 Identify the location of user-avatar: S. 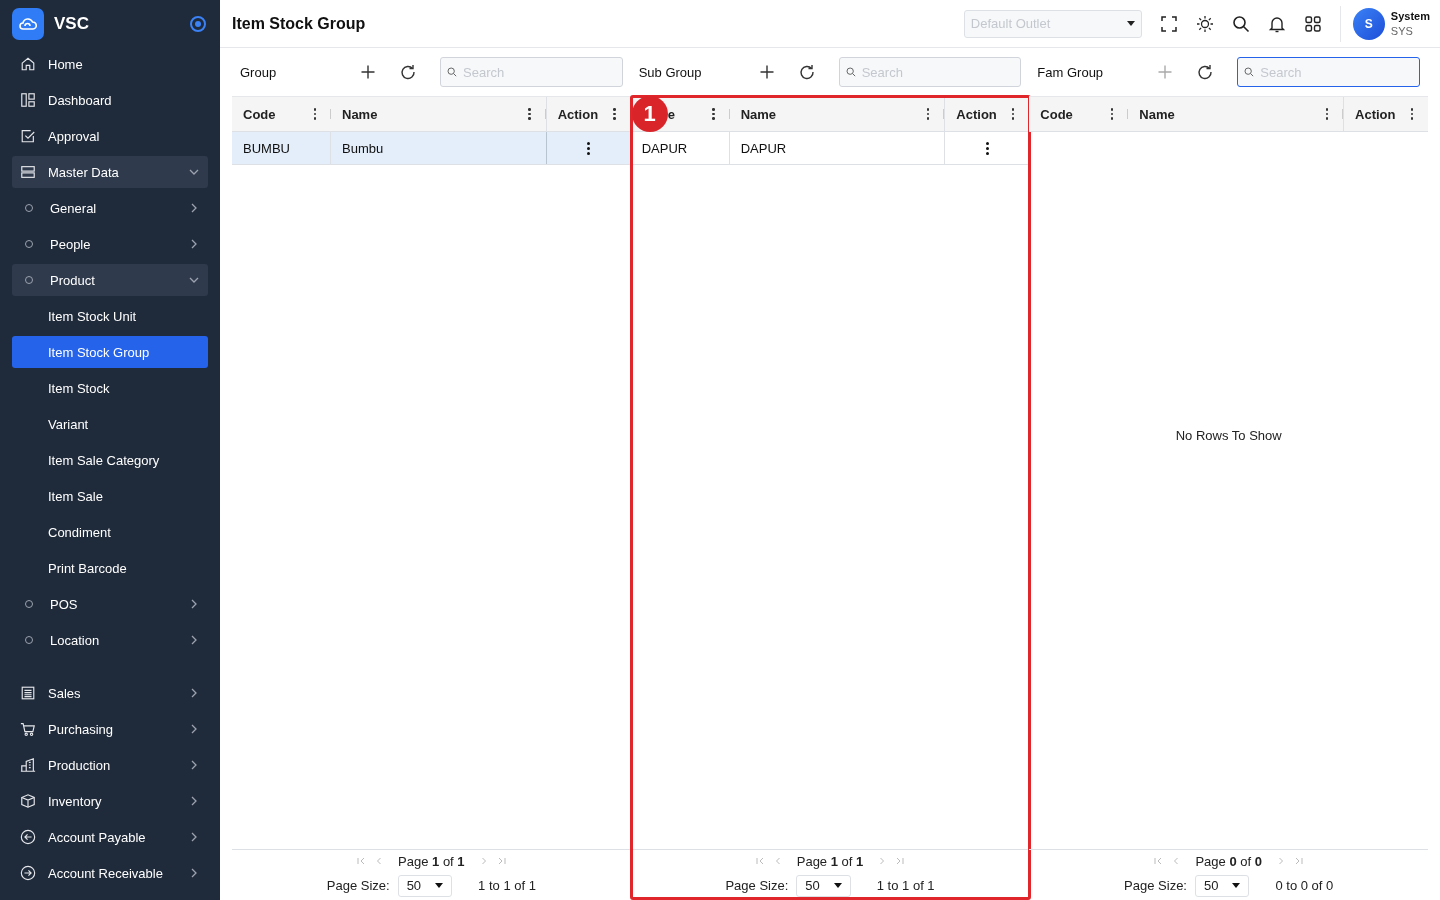
(1368, 23).